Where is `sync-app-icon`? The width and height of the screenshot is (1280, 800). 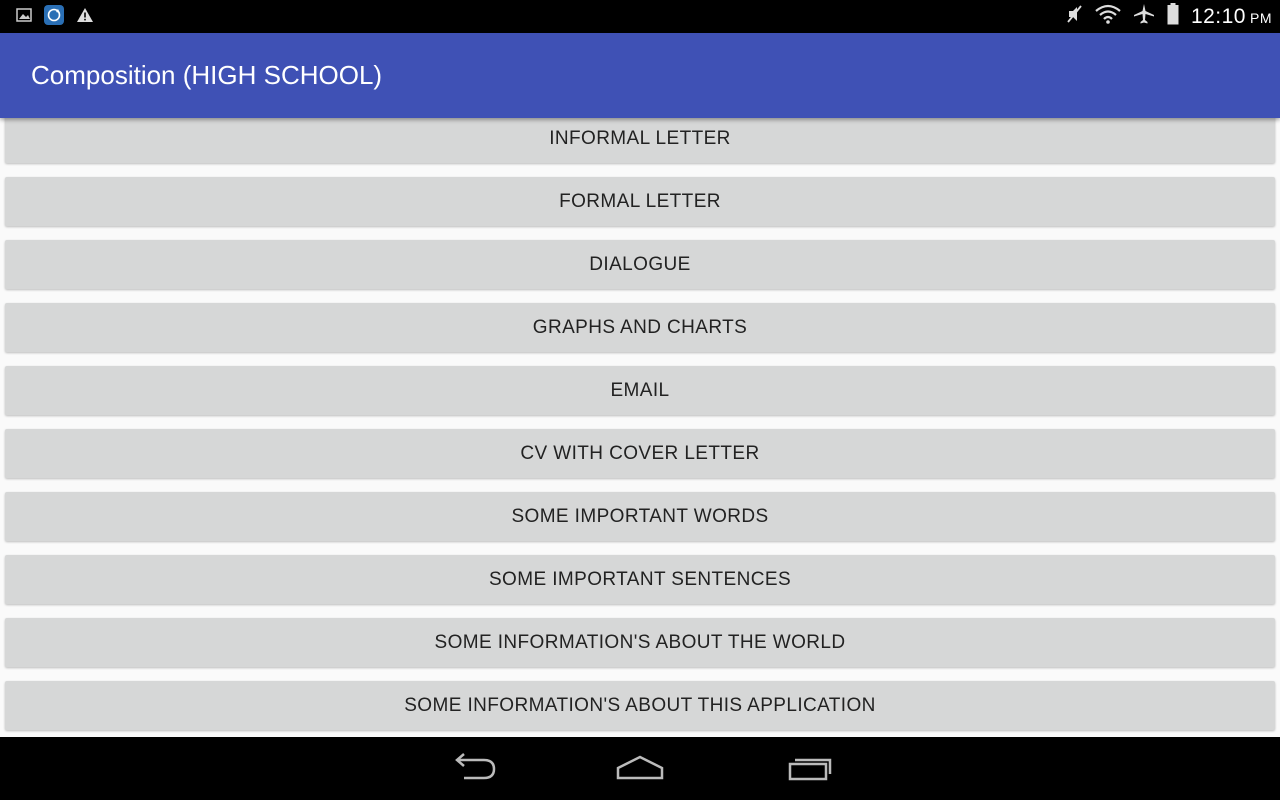 sync-app-icon is located at coordinates (54, 17).